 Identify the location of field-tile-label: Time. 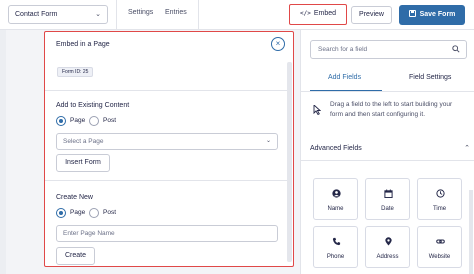
(439, 209).